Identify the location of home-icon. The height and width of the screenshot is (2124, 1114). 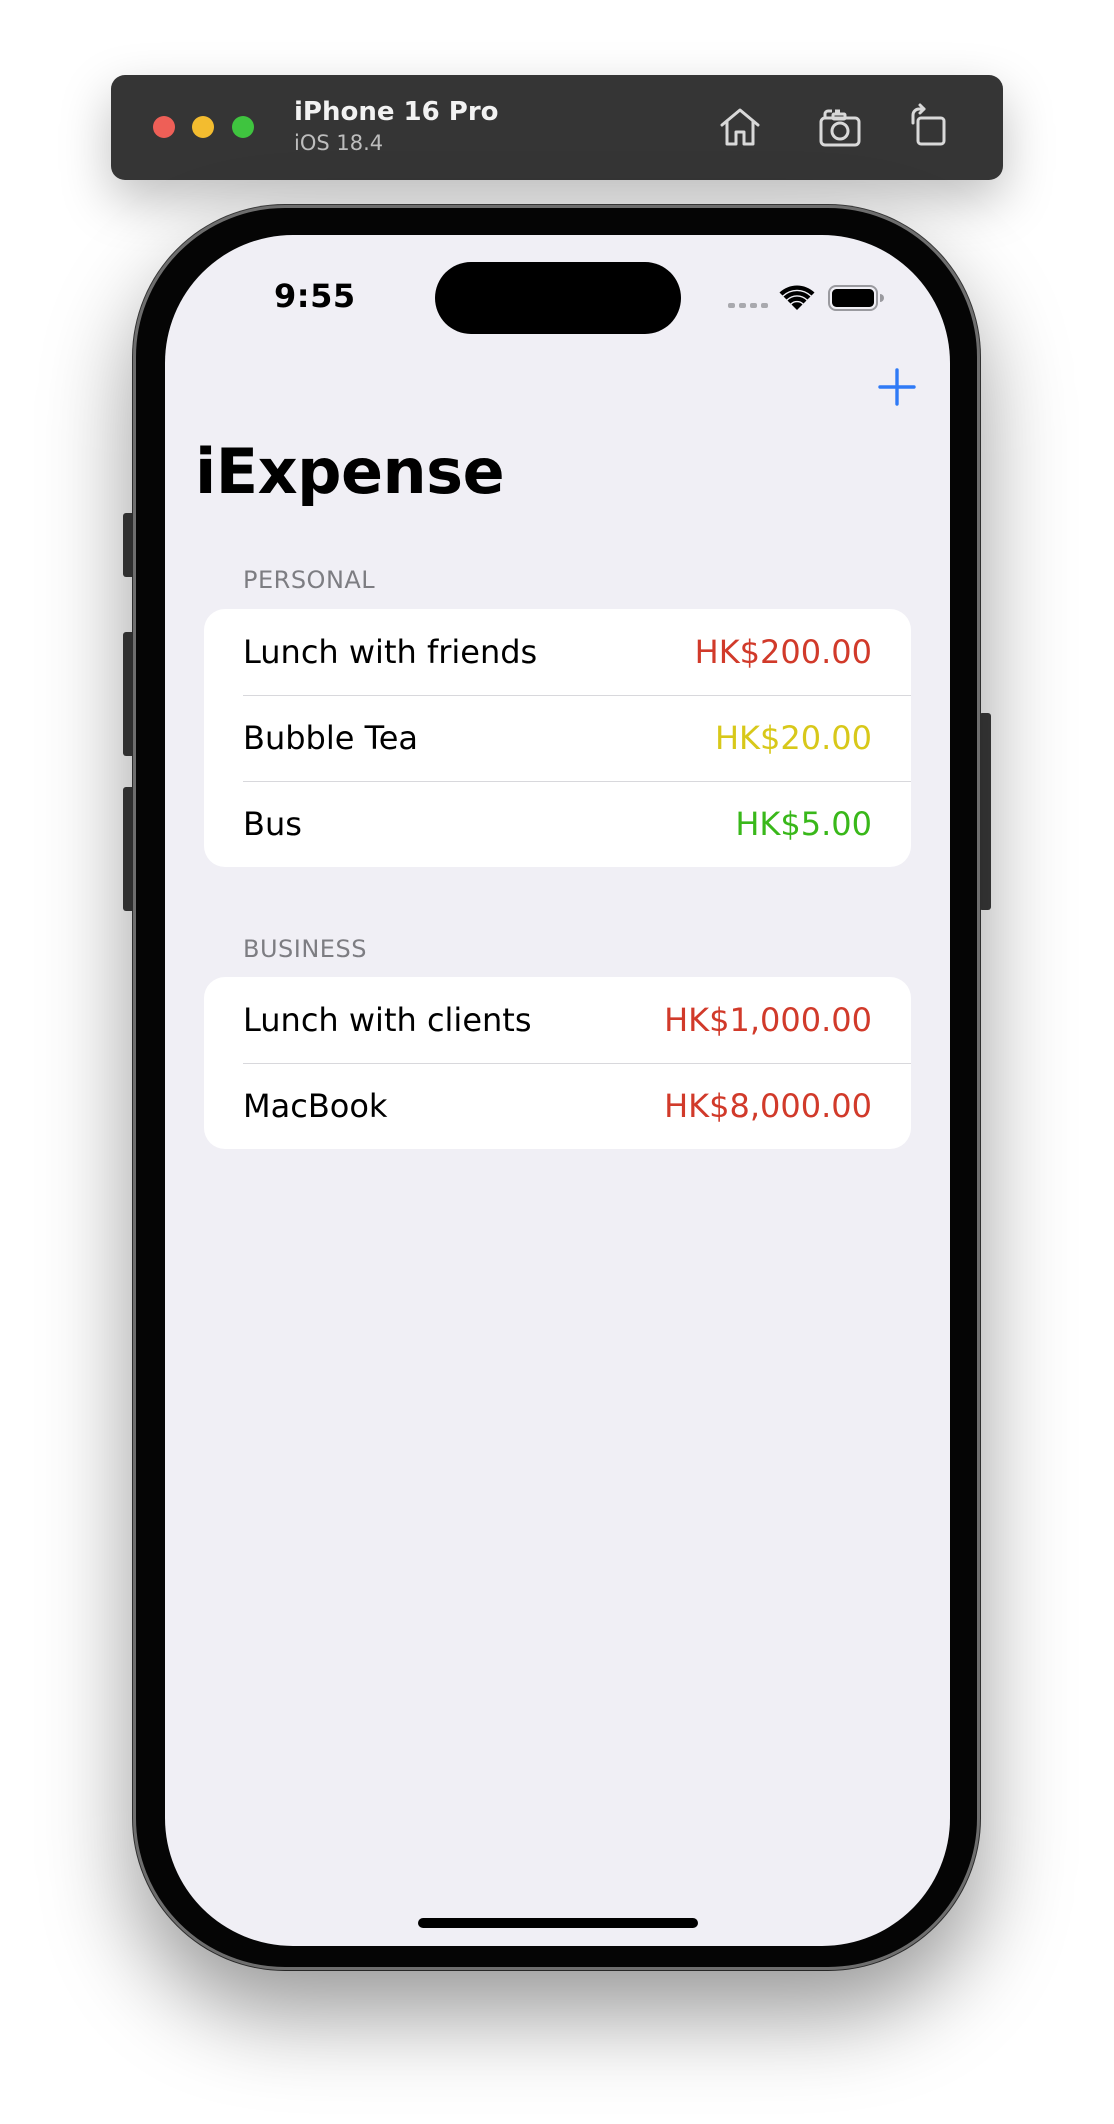
(740, 127).